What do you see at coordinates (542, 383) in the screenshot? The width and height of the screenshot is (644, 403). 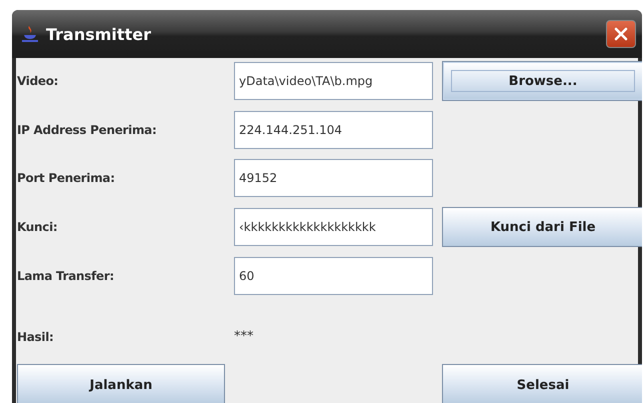 I see `action-button: Selesai` at bounding box center [542, 383].